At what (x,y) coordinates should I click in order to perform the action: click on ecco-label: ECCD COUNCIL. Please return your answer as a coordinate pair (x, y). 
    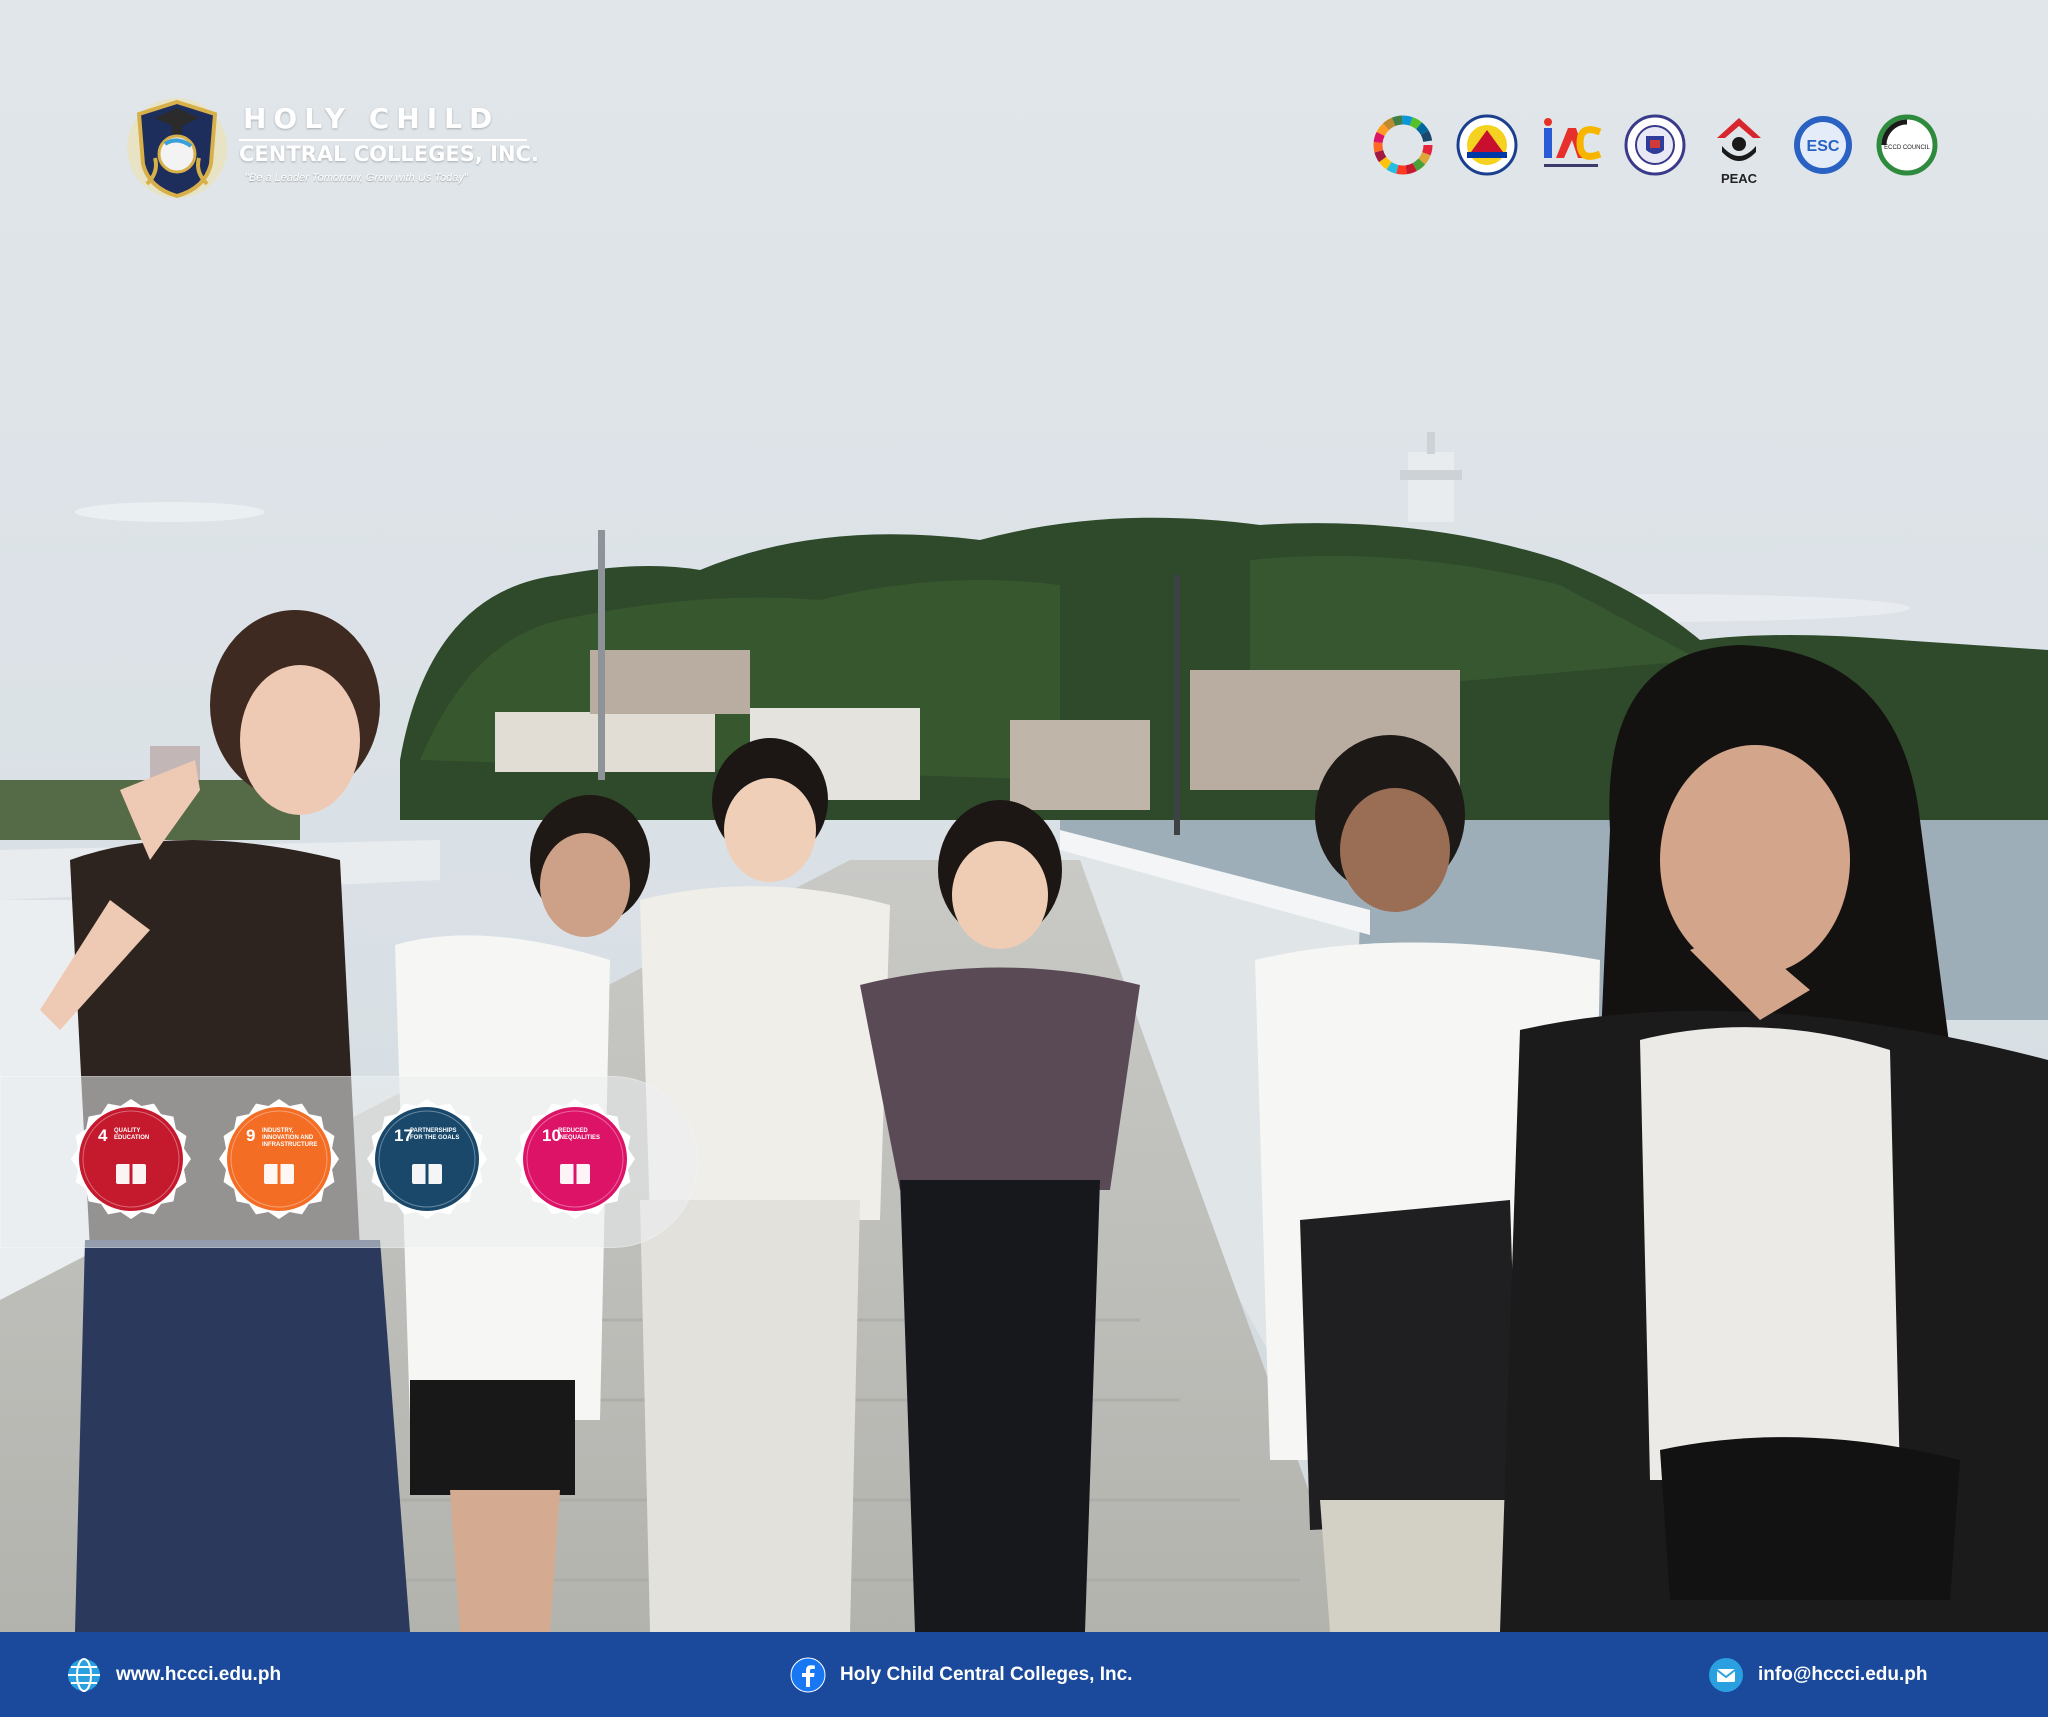
    Looking at the image, I should click on (1907, 148).